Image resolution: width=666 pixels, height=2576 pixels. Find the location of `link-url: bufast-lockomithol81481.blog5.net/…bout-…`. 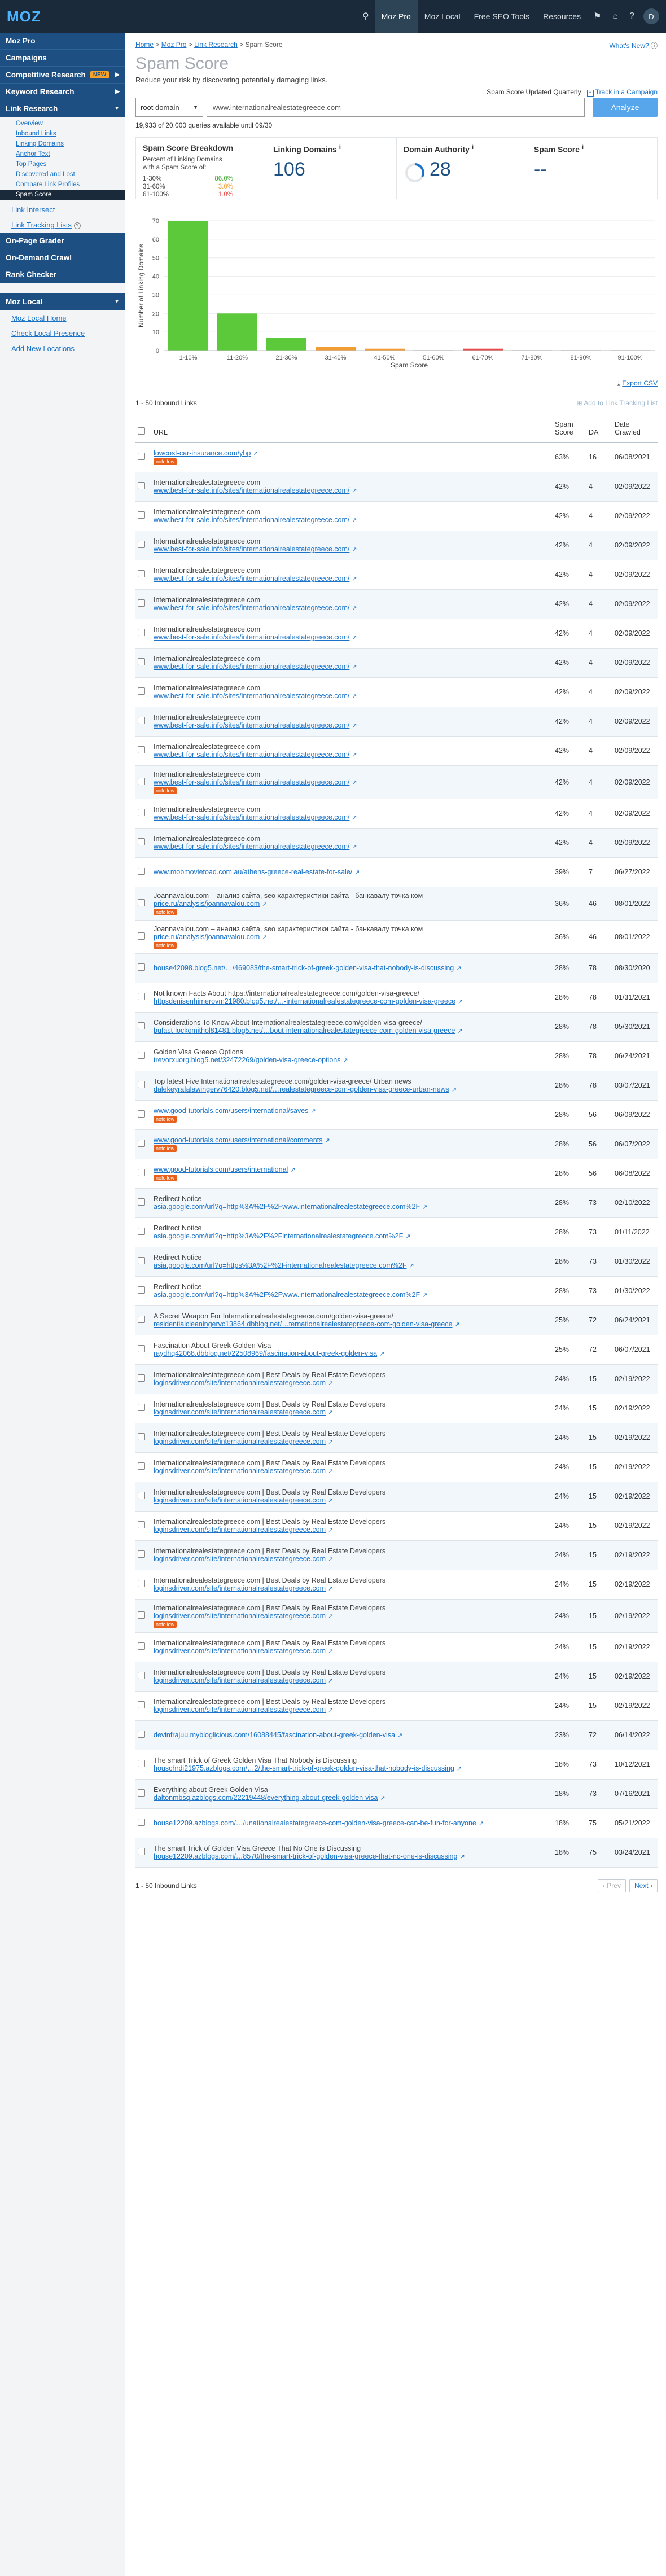

link-url: bufast-lockomithol81481.blog5.net/…bout-… is located at coordinates (304, 1031).